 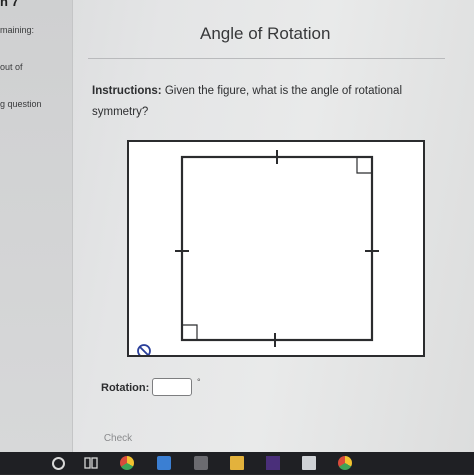 I want to click on check-button: Check, so click(x=118, y=438).